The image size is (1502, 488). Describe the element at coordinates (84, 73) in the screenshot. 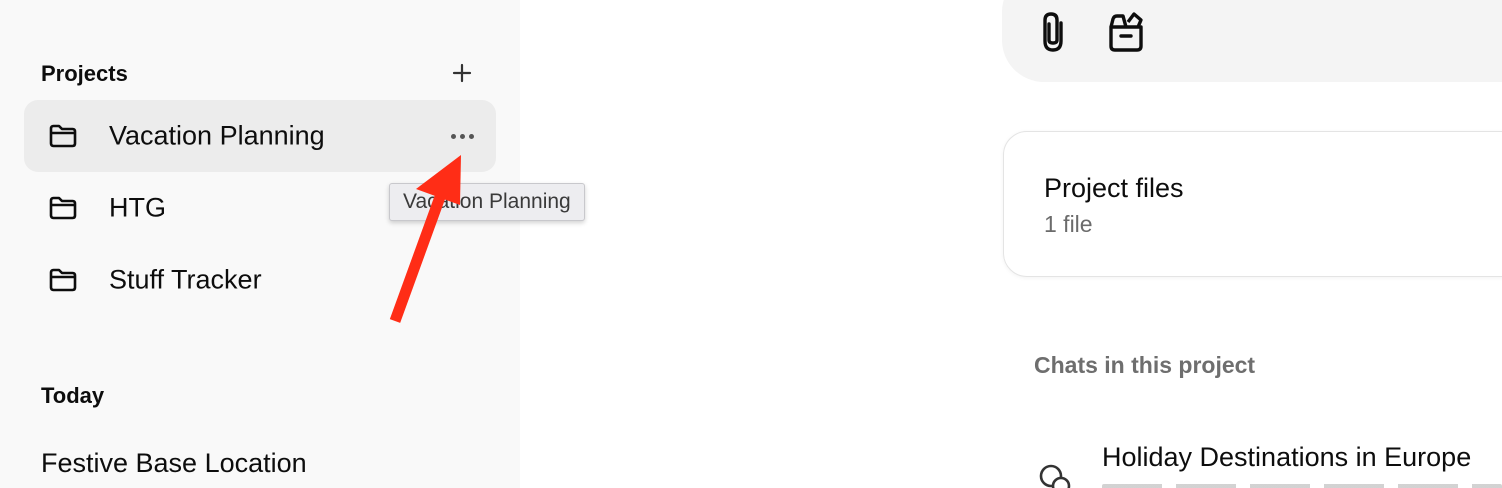

I see `projects-header: Projects` at that location.